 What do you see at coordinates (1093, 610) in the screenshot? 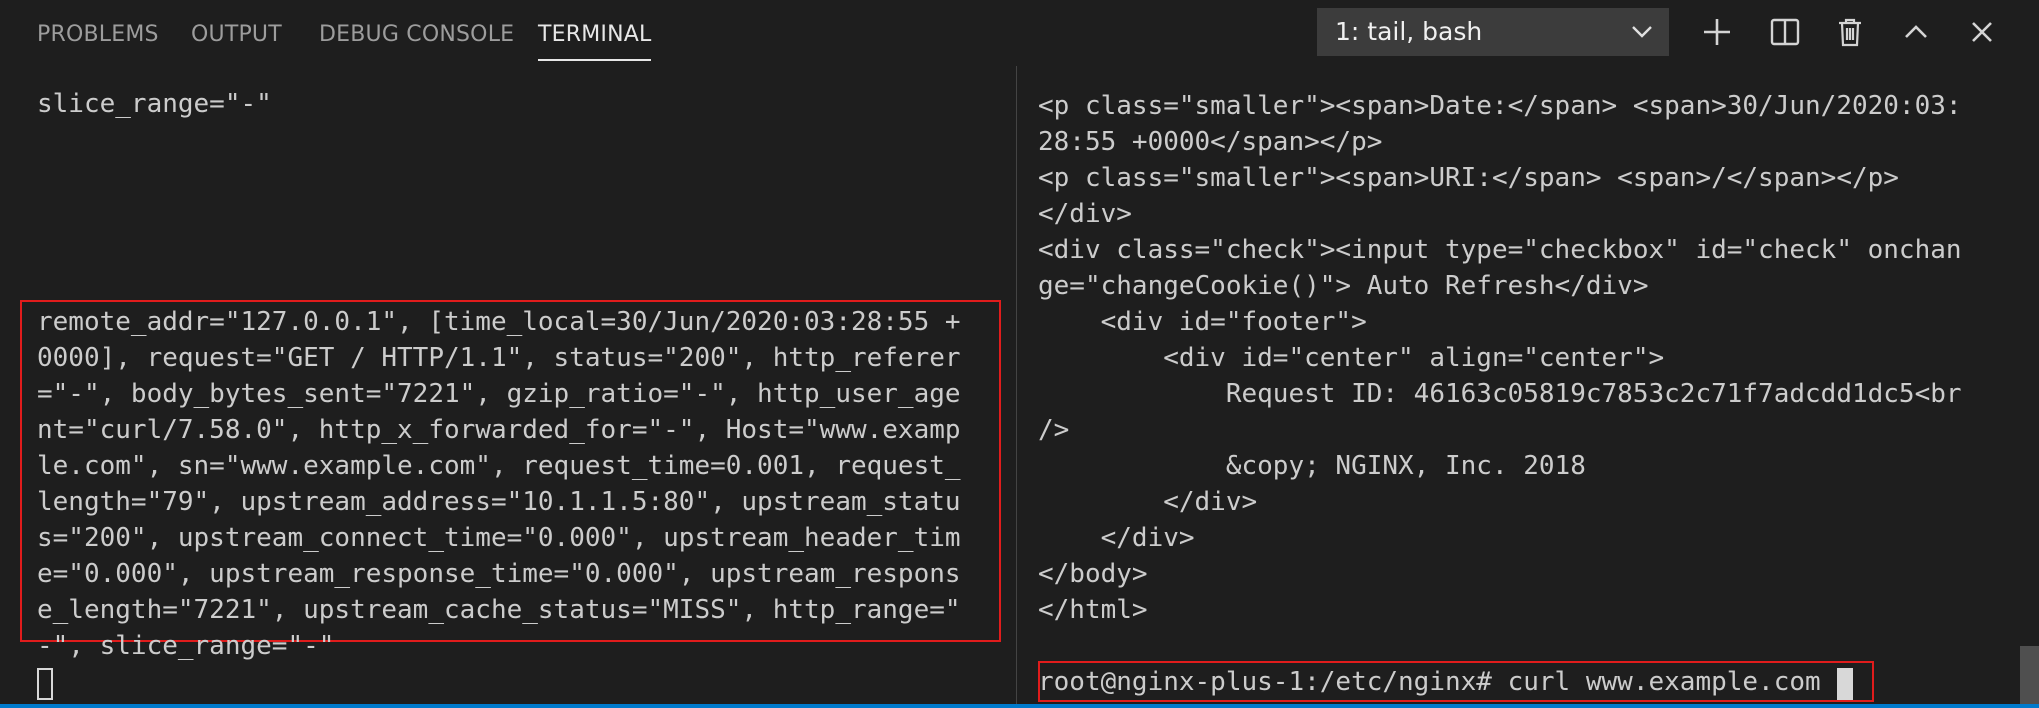
I see `terminal-line: </html>` at bounding box center [1093, 610].